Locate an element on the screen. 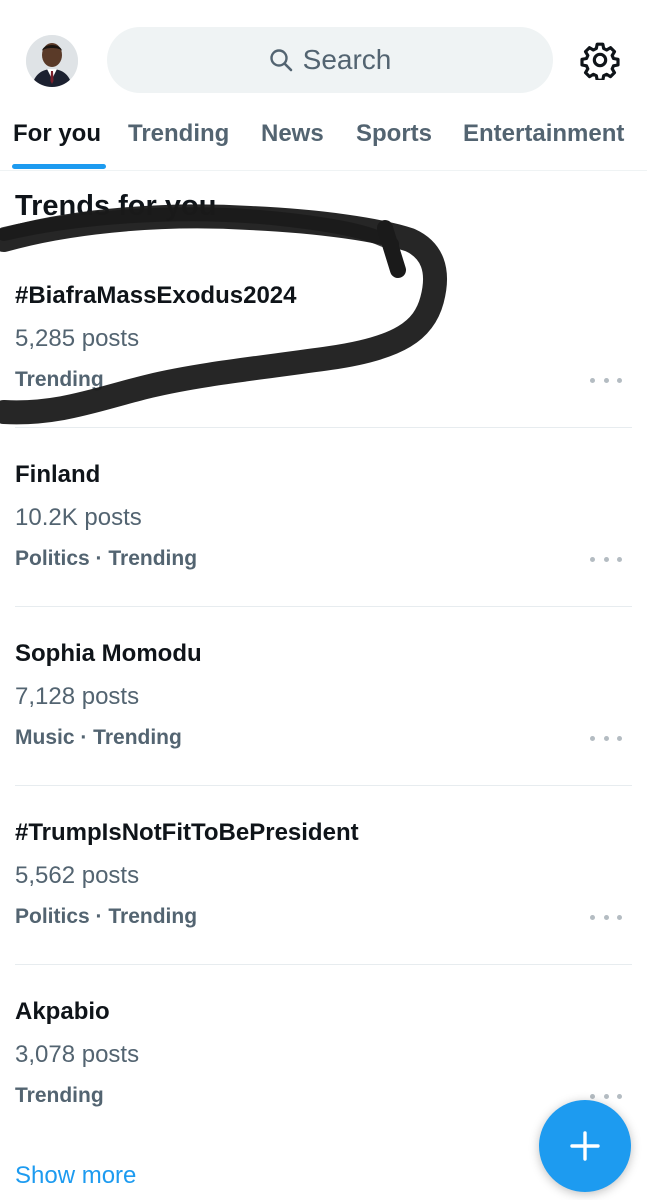  trend-post-count: 7,128 posts is located at coordinates (77, 696).